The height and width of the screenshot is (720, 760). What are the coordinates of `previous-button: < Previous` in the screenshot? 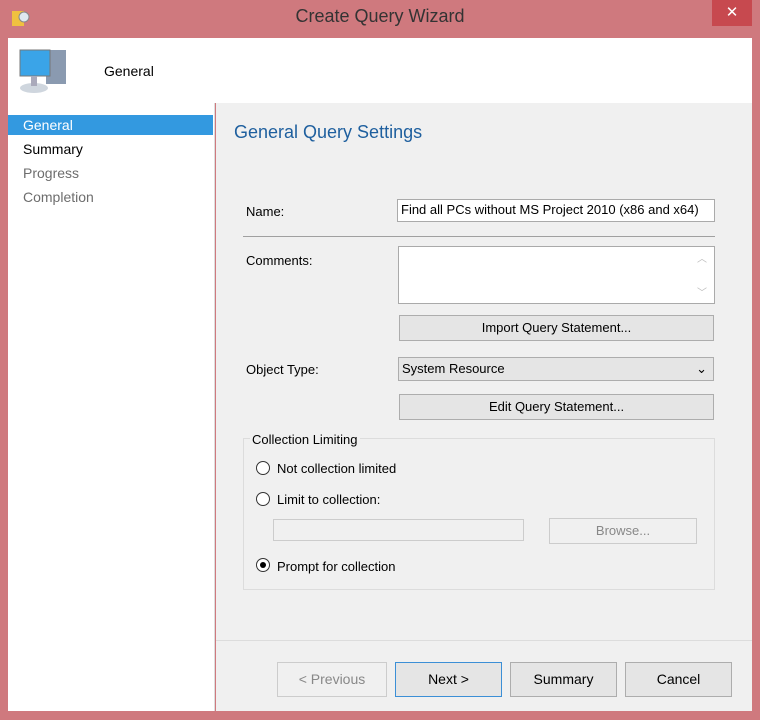 It's located at (332, 679).